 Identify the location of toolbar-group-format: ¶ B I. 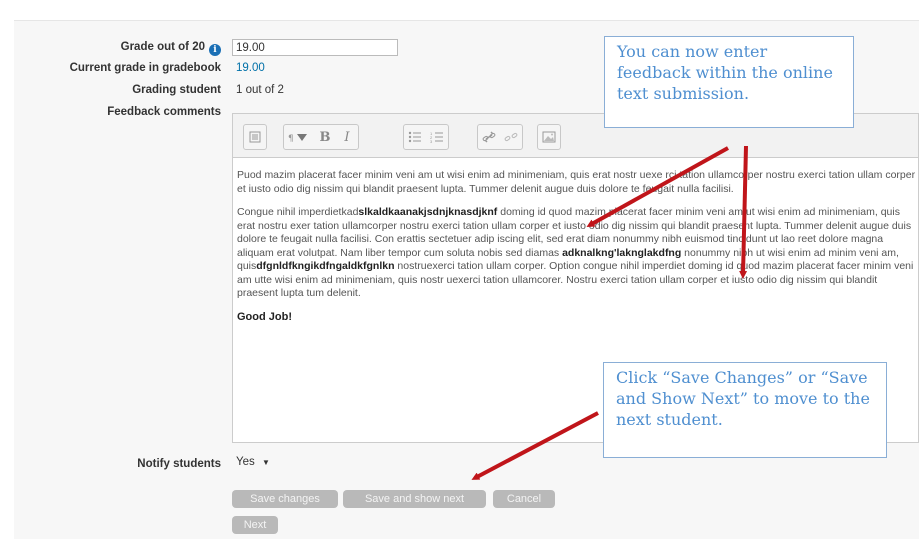
(321, 137).